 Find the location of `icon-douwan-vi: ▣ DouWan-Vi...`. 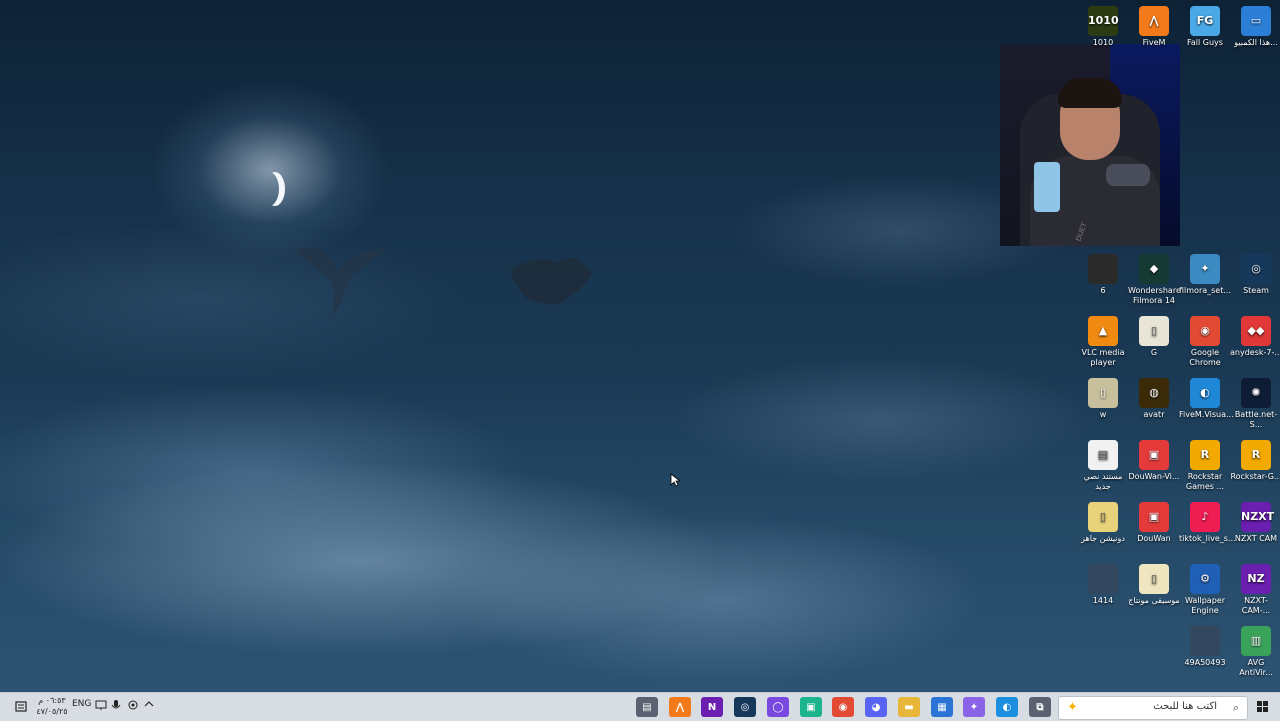

icon-douwan-vi: ▣ DouWan-Vi... is located at coordinates (1154, 461).